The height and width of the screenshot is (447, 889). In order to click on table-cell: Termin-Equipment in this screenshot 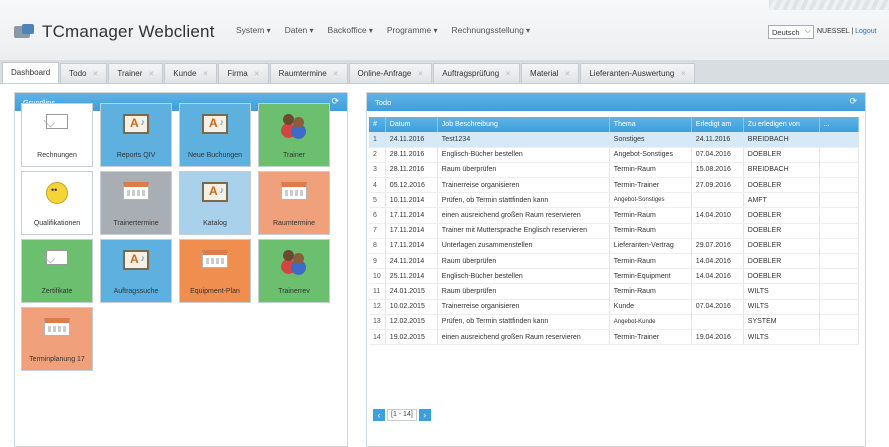, I will do `click(650, 276)`.